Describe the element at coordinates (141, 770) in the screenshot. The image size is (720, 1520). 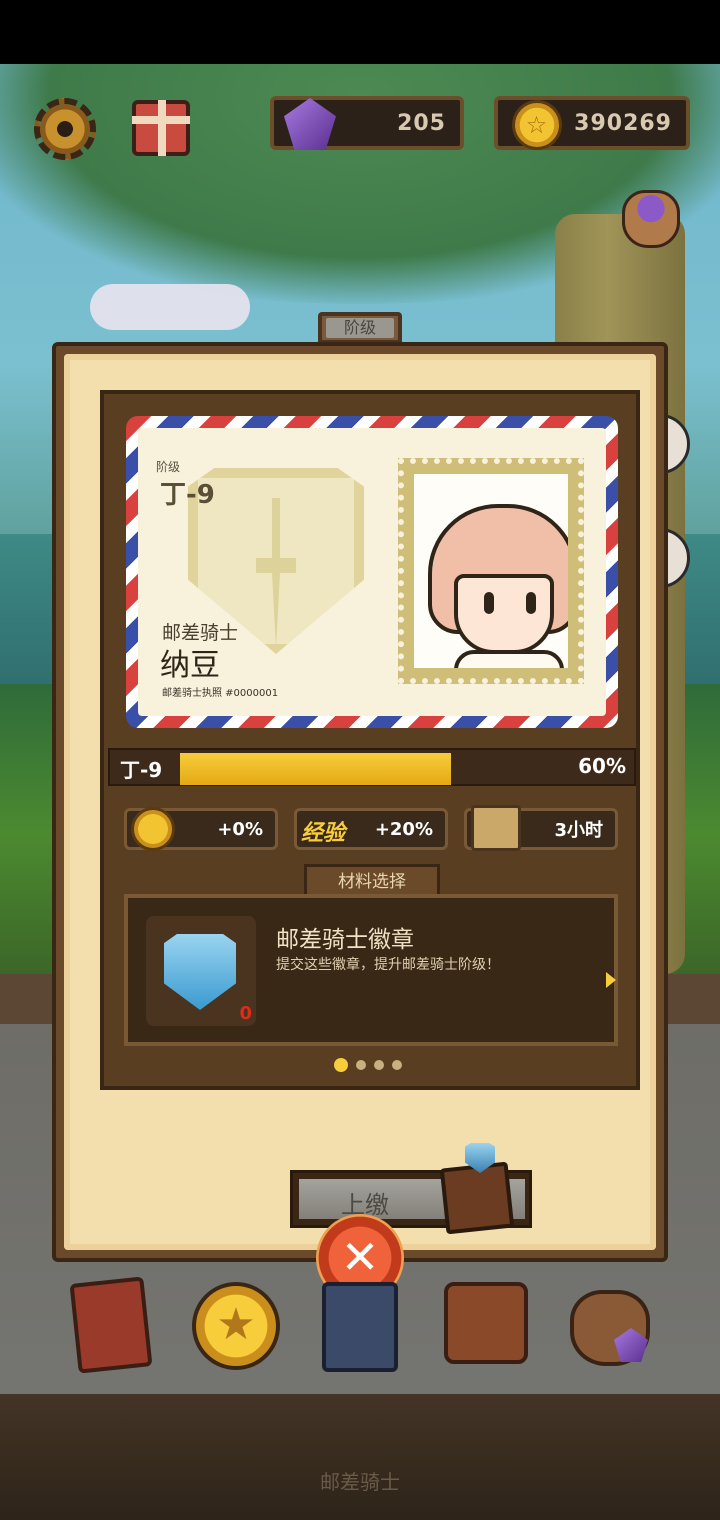
I see `progress-rank-label: 丁-9` at that location.